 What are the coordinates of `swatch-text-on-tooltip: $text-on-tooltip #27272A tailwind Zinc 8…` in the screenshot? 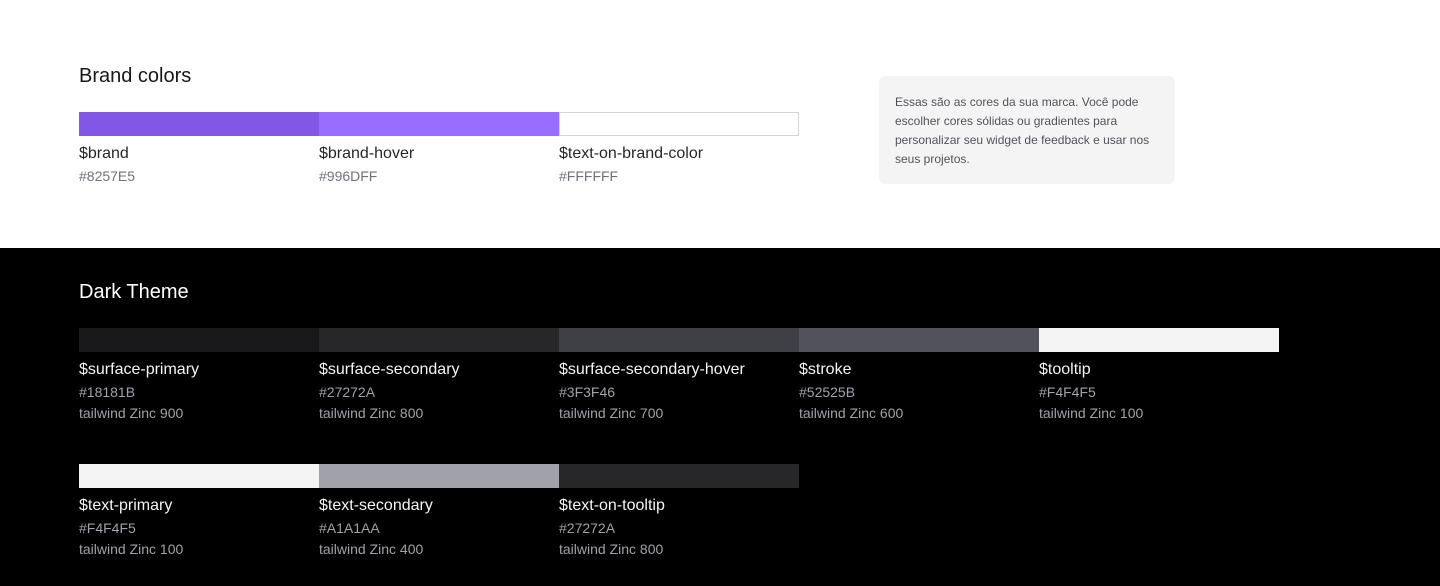 It's located at (679, 511).